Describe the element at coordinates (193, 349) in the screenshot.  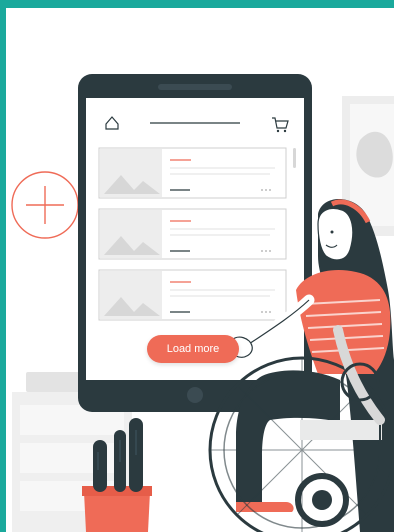
I see `load-more-button: Load more` at that location.